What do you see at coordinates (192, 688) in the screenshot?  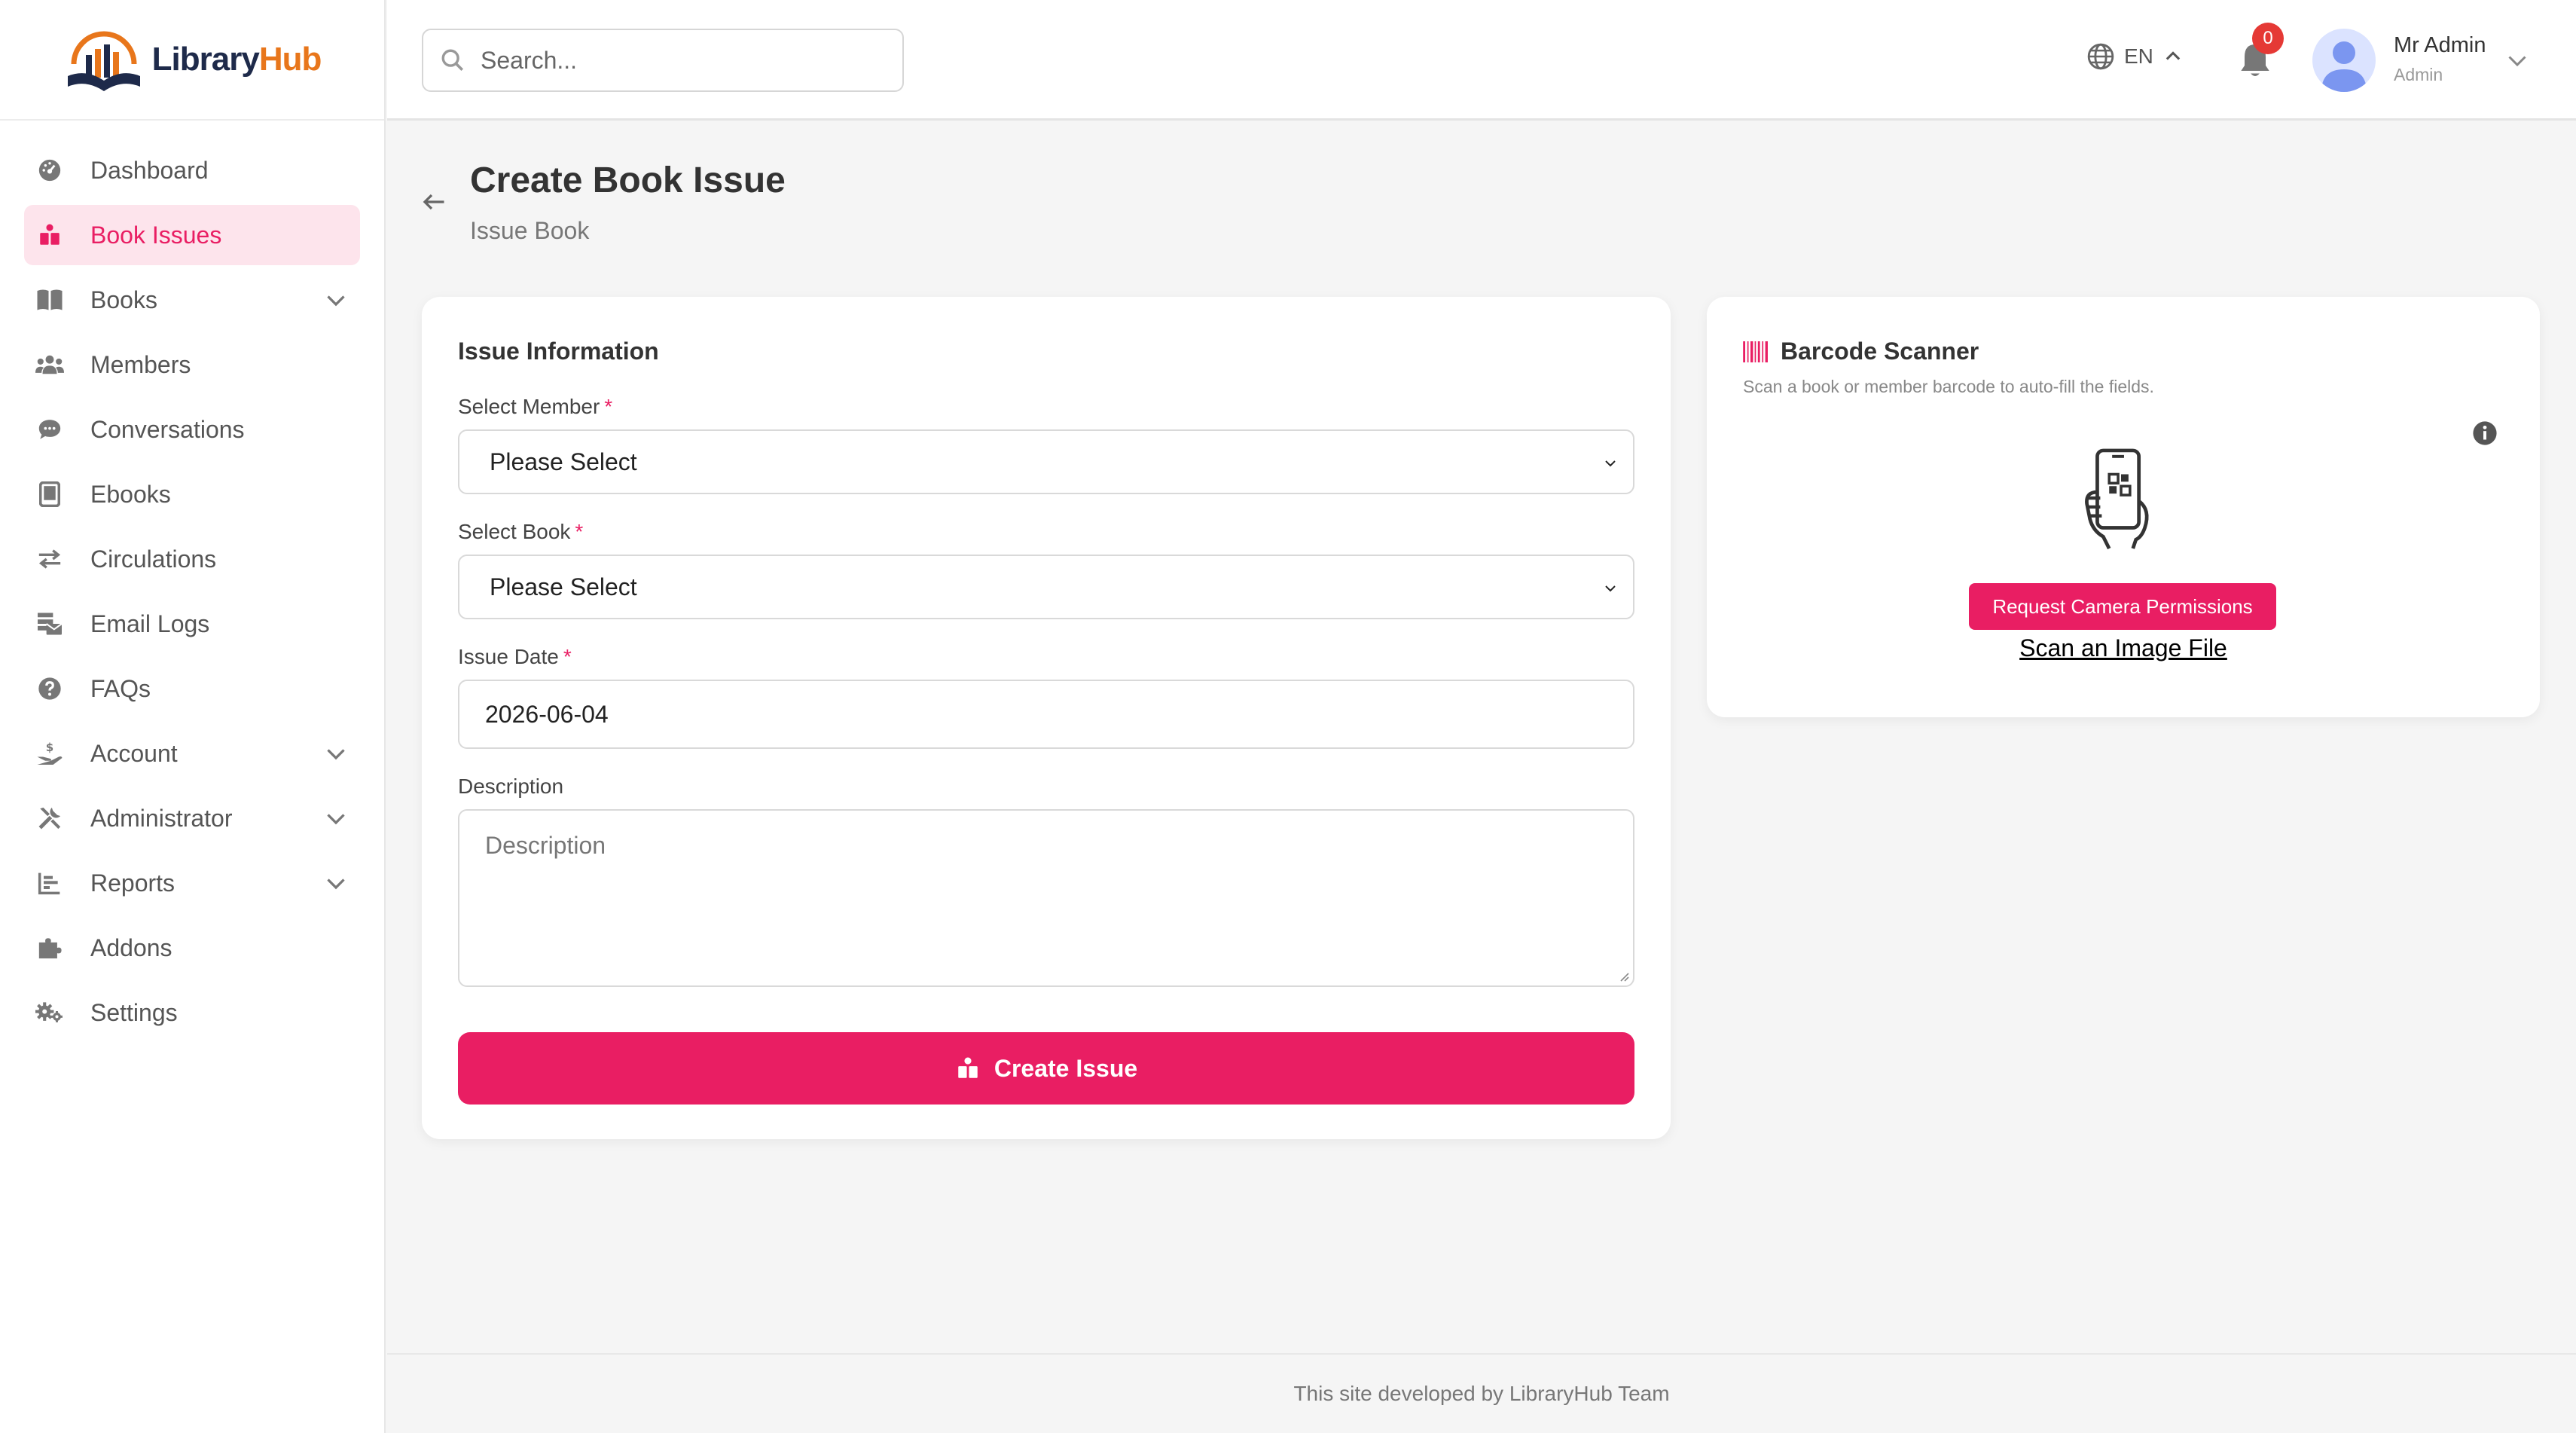 I see `sidebar-item-faqs: FAQs` at bounding box center [192, 688].